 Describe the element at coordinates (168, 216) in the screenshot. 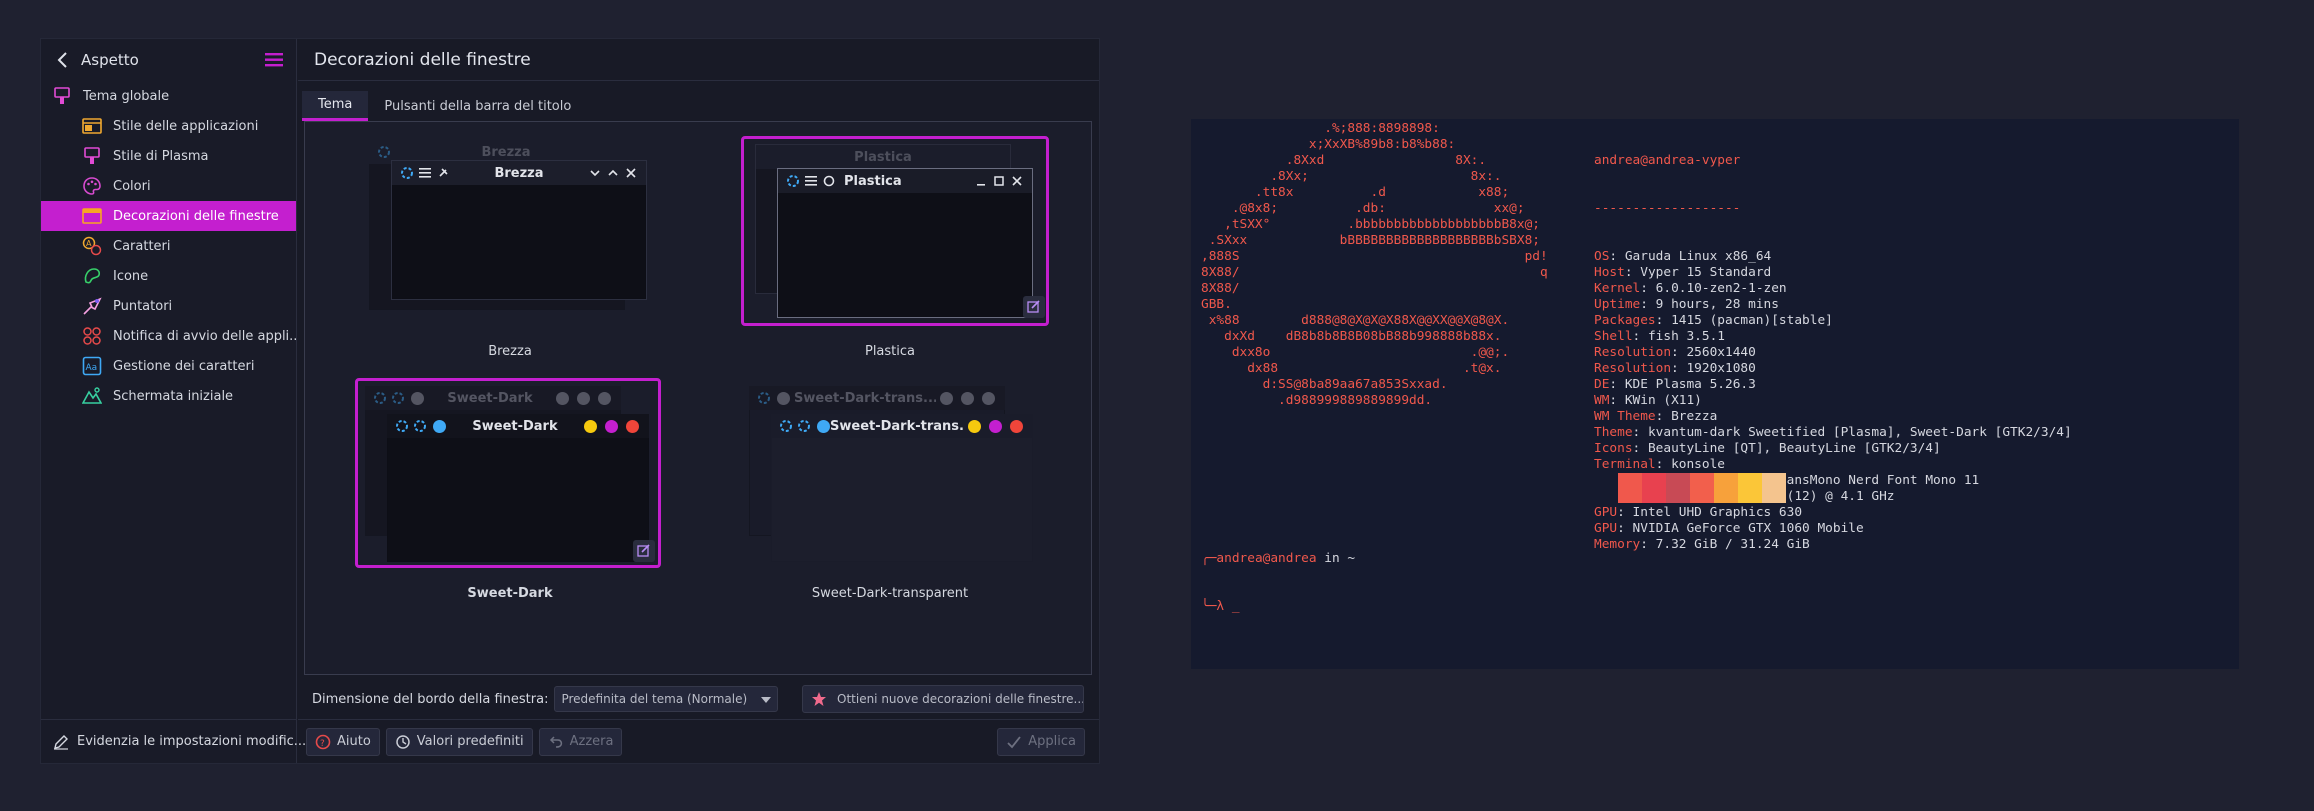

I see `sidebar-item-window-decorations: Decorazioni delle finestre` at that location.